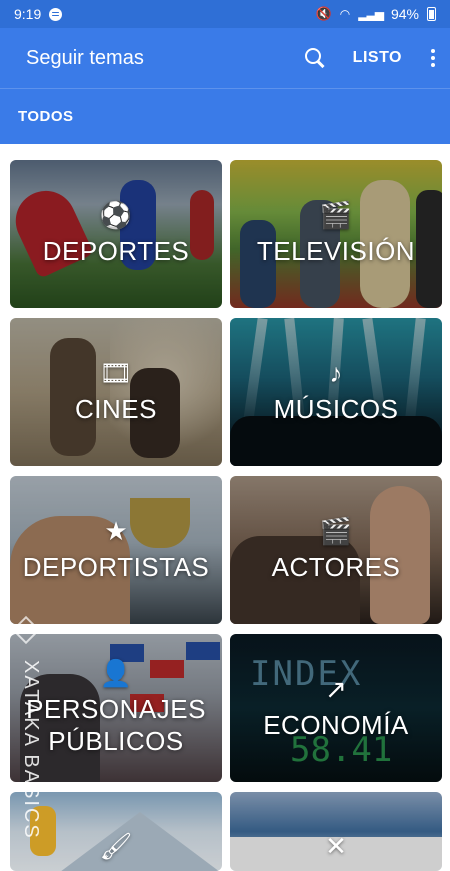 The image size is (450, 871). I want to click on topic-label: PERSONAJES PÚBLICOS, so click(116, 725).